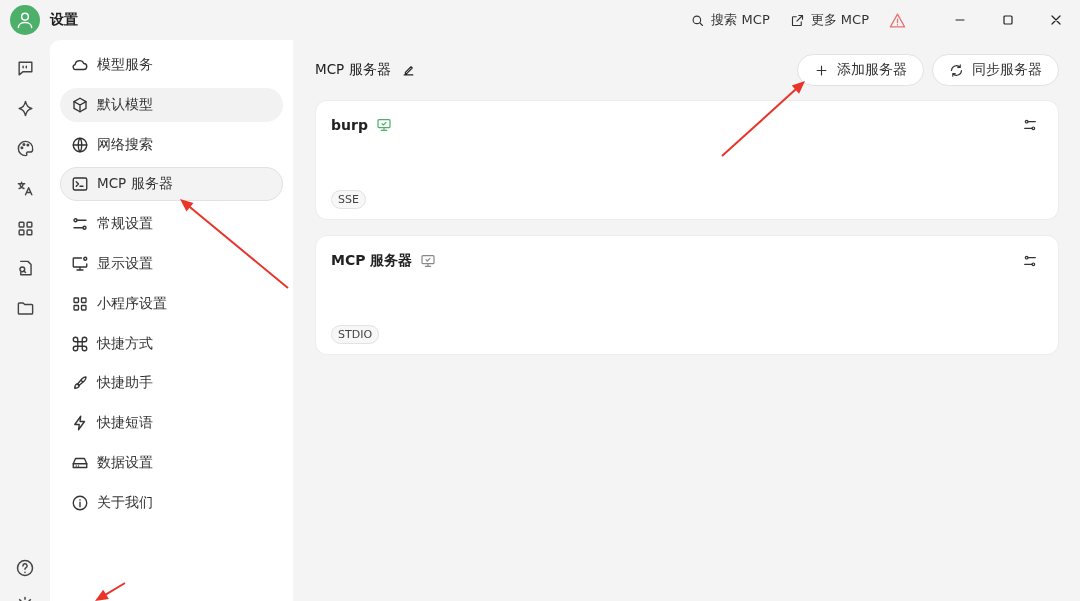  What do you see at coordinates (687, 160) in the screenshot?
I see `server-card: burp SSE` at bounding box center [687, 160].